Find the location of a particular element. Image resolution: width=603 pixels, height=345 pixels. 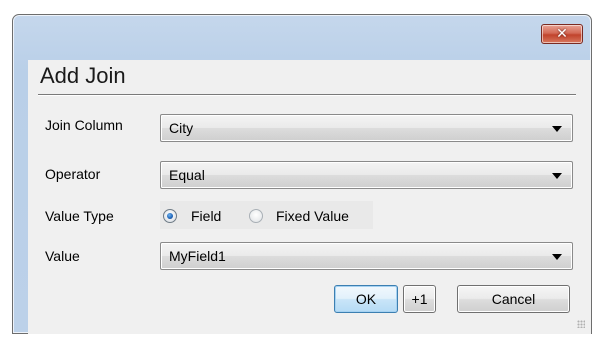

value-dropdown: MyField1 is located at coordinates (366, 256).